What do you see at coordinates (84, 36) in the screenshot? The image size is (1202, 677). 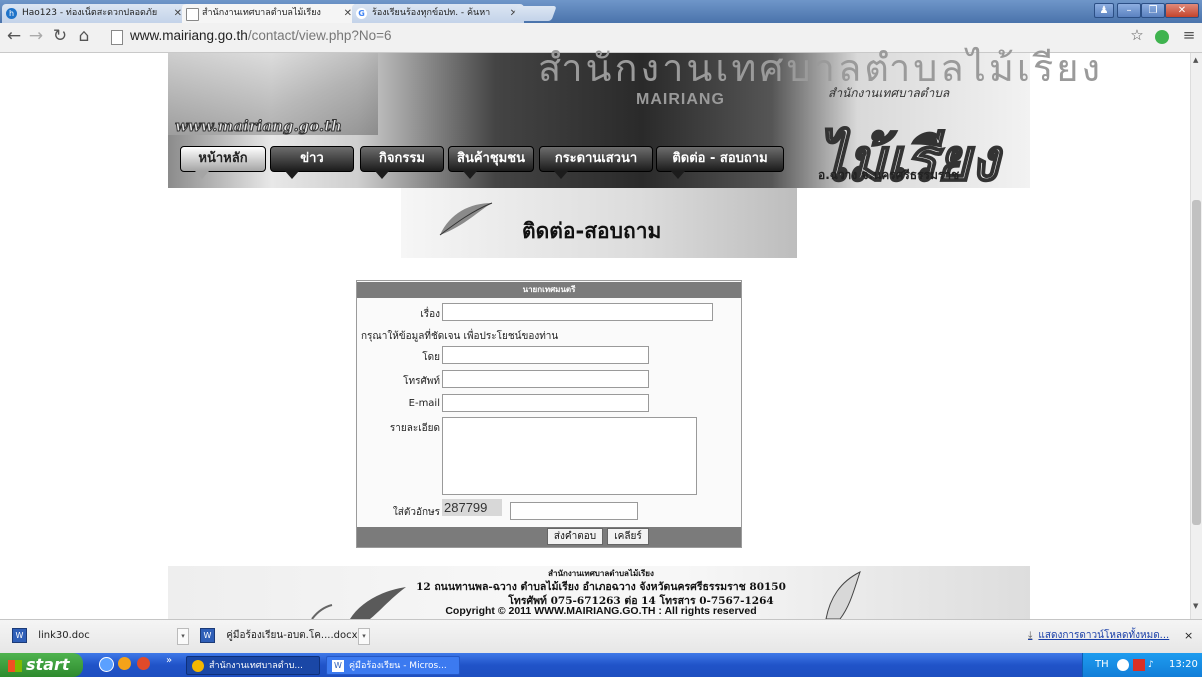 I see `home-icon: ⌂` at bounding box center [84, 36].